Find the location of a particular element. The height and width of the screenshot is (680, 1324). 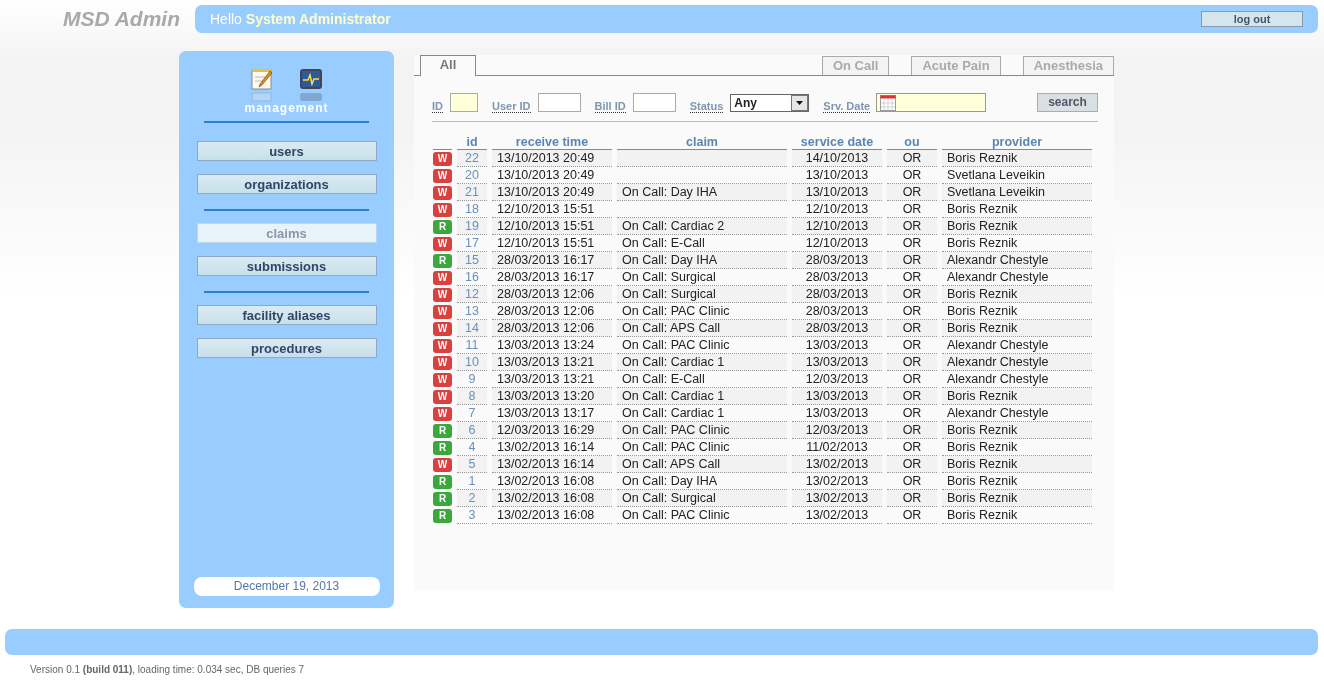

filter-label: Bill ID is located at coordinates (610, 106).